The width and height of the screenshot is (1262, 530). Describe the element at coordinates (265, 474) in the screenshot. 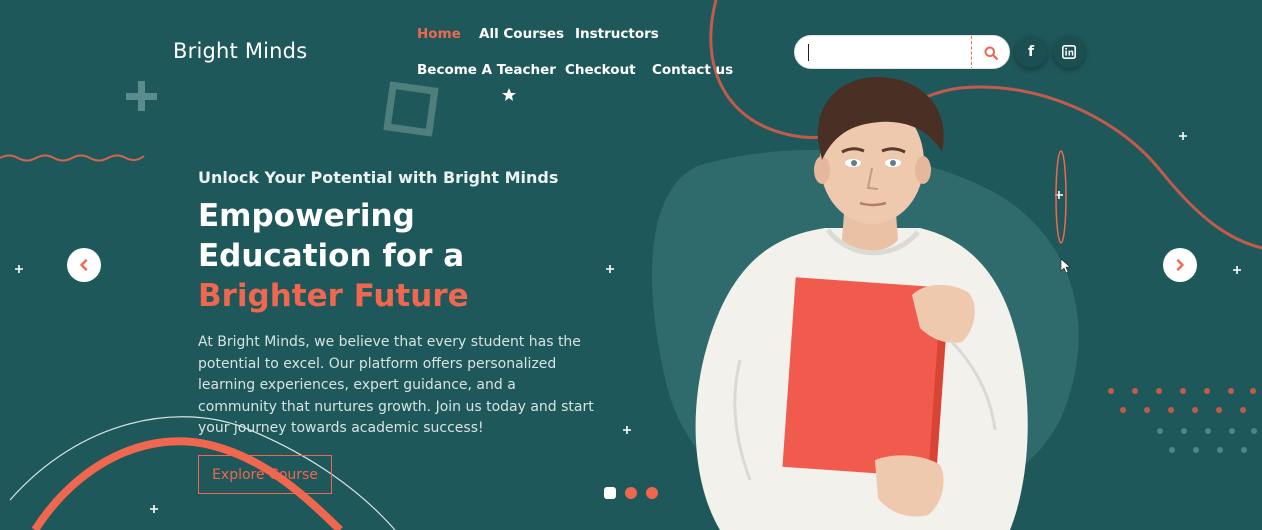

I see `explore-course-button: Explore Course` at that location.